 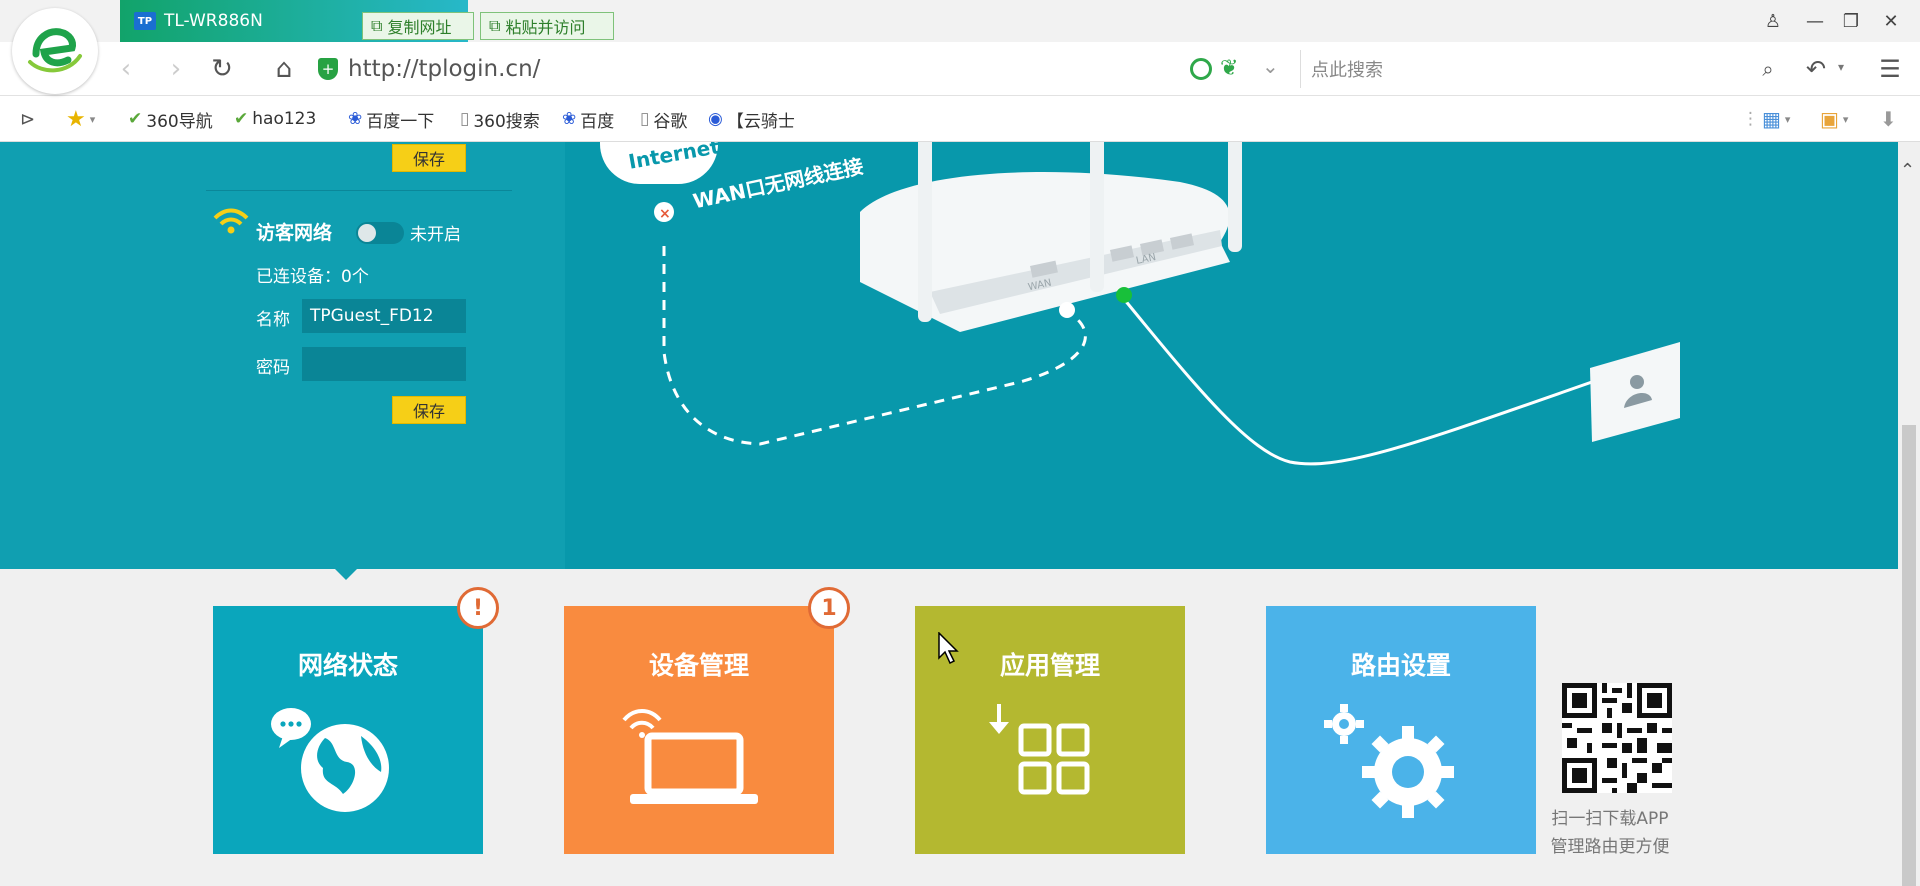 What do you see at coordinates (213, 21) in the screenshot?
I see `tab-title: TL-WR886N` at bounding box center [213, 21].